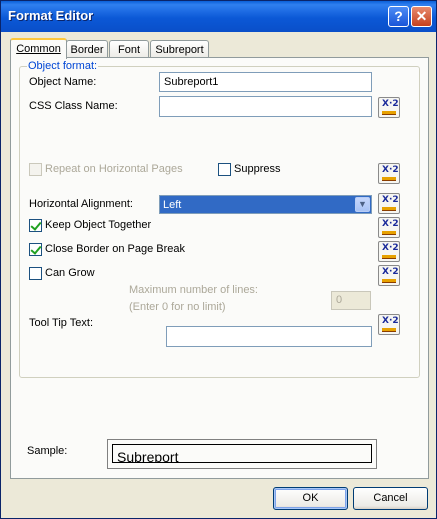  What do you see at coordinates (265, 106) in the screenshot?
I see `css-class-input` at bounding box center [265, 106].